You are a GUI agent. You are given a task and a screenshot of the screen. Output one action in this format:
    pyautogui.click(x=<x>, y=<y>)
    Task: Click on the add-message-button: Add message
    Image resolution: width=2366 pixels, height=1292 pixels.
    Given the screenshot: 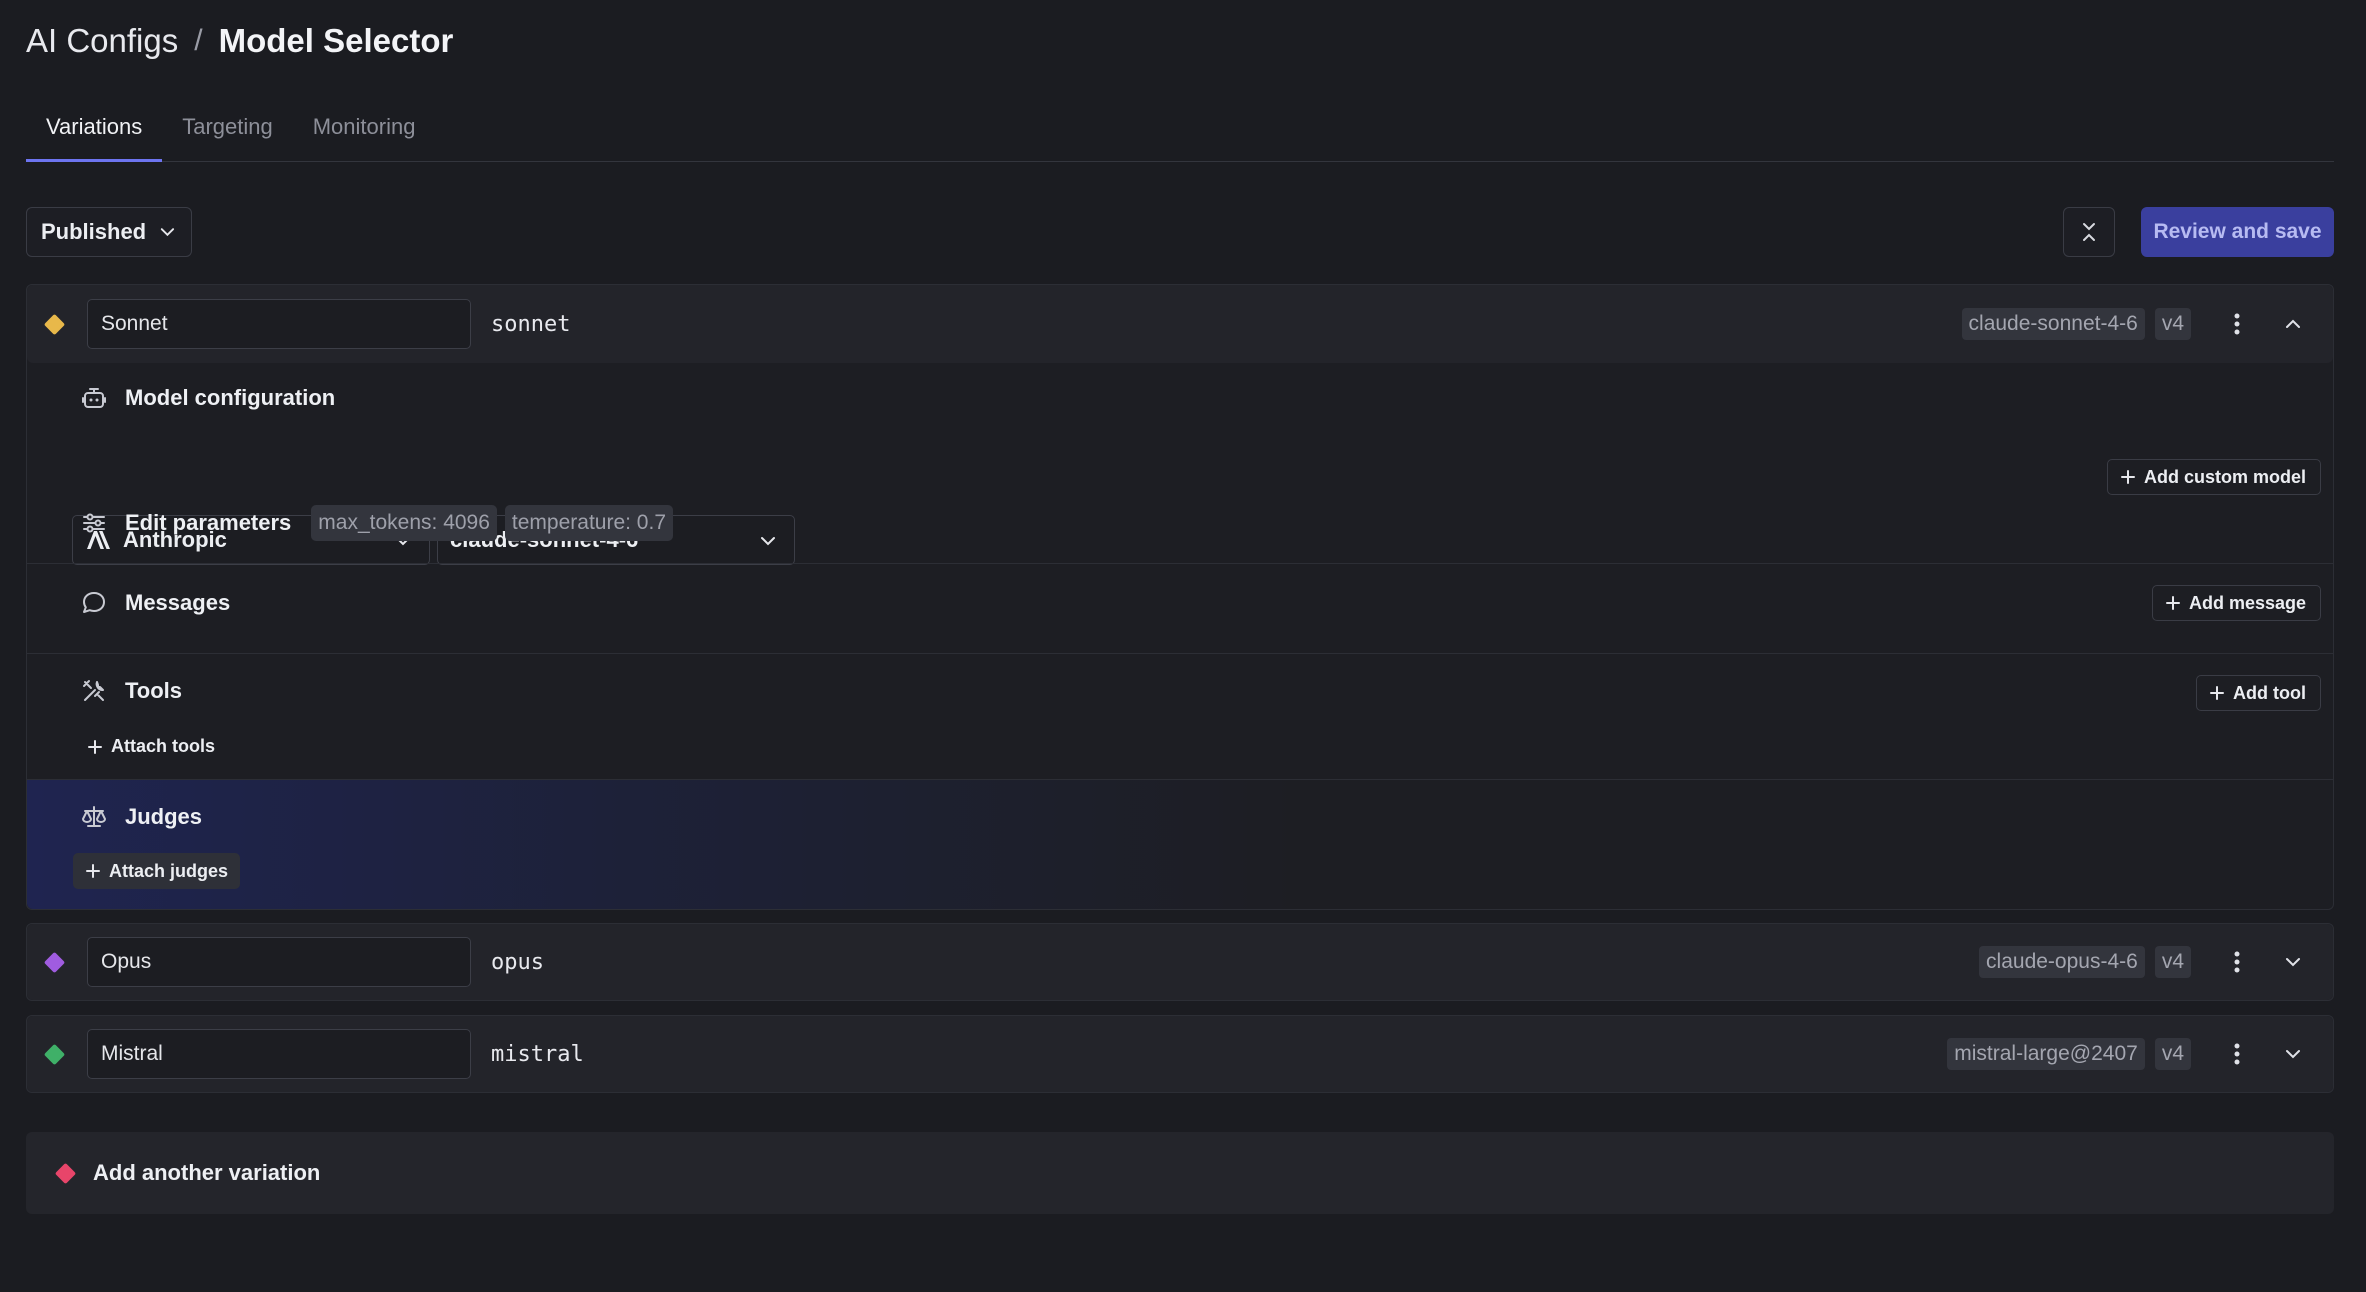 What is the action you would take?
    pyautogui.click(x=2236, y=603)
    